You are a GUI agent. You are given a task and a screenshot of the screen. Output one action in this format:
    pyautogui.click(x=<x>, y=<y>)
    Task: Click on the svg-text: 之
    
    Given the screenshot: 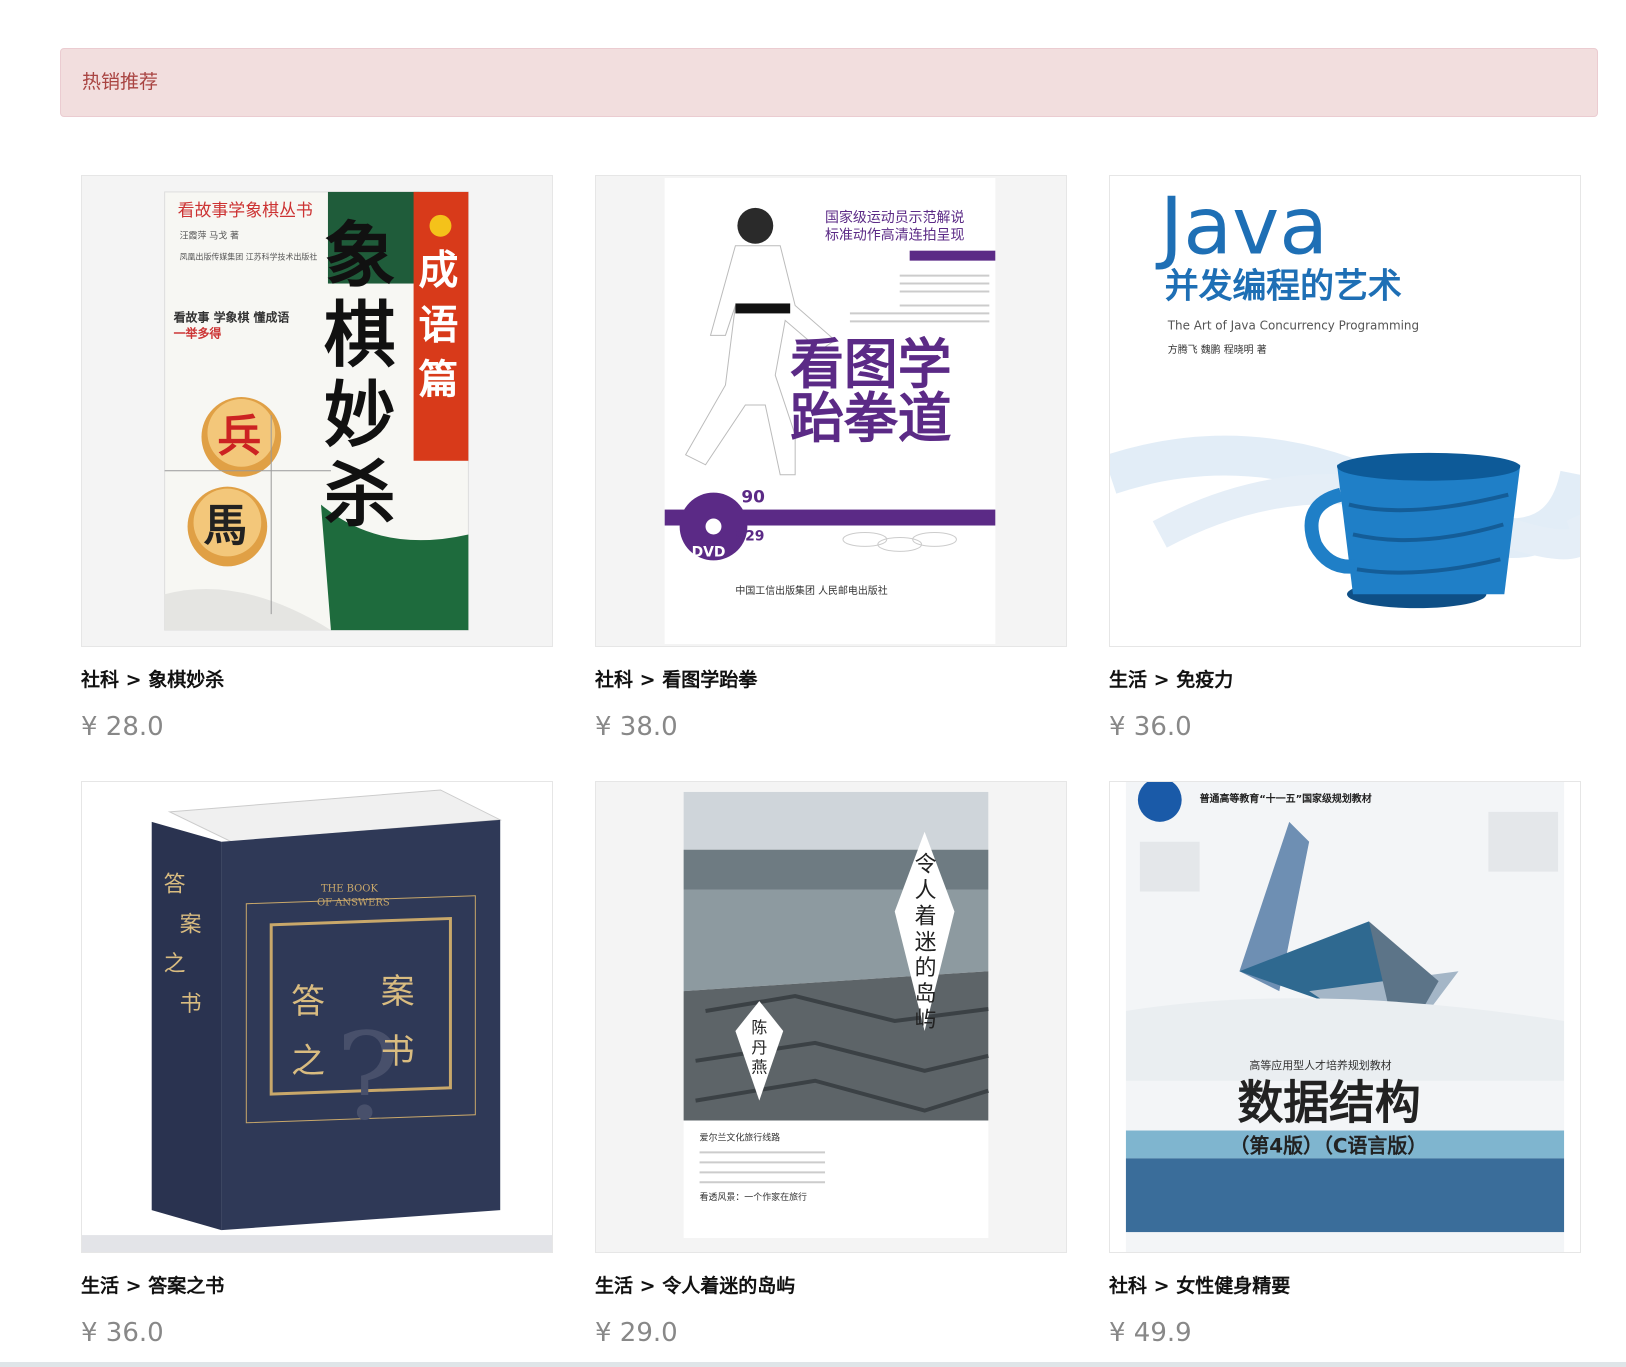 What is the action you would take?
    pyautogui.click(x=175, y=964)
    